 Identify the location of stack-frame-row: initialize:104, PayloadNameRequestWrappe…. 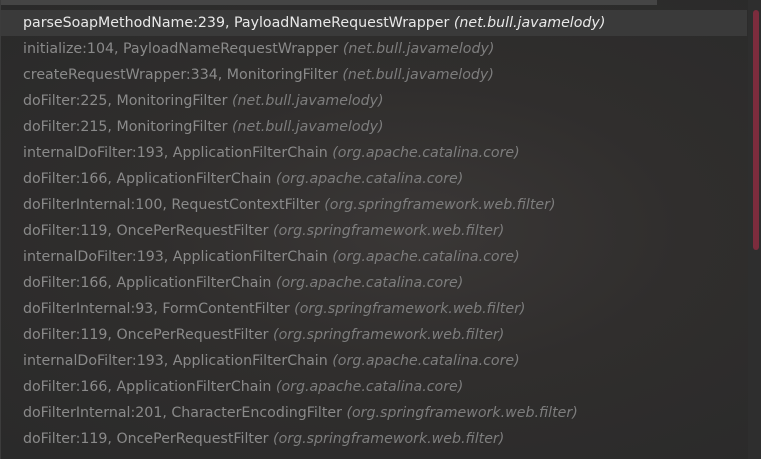
(374, 49).